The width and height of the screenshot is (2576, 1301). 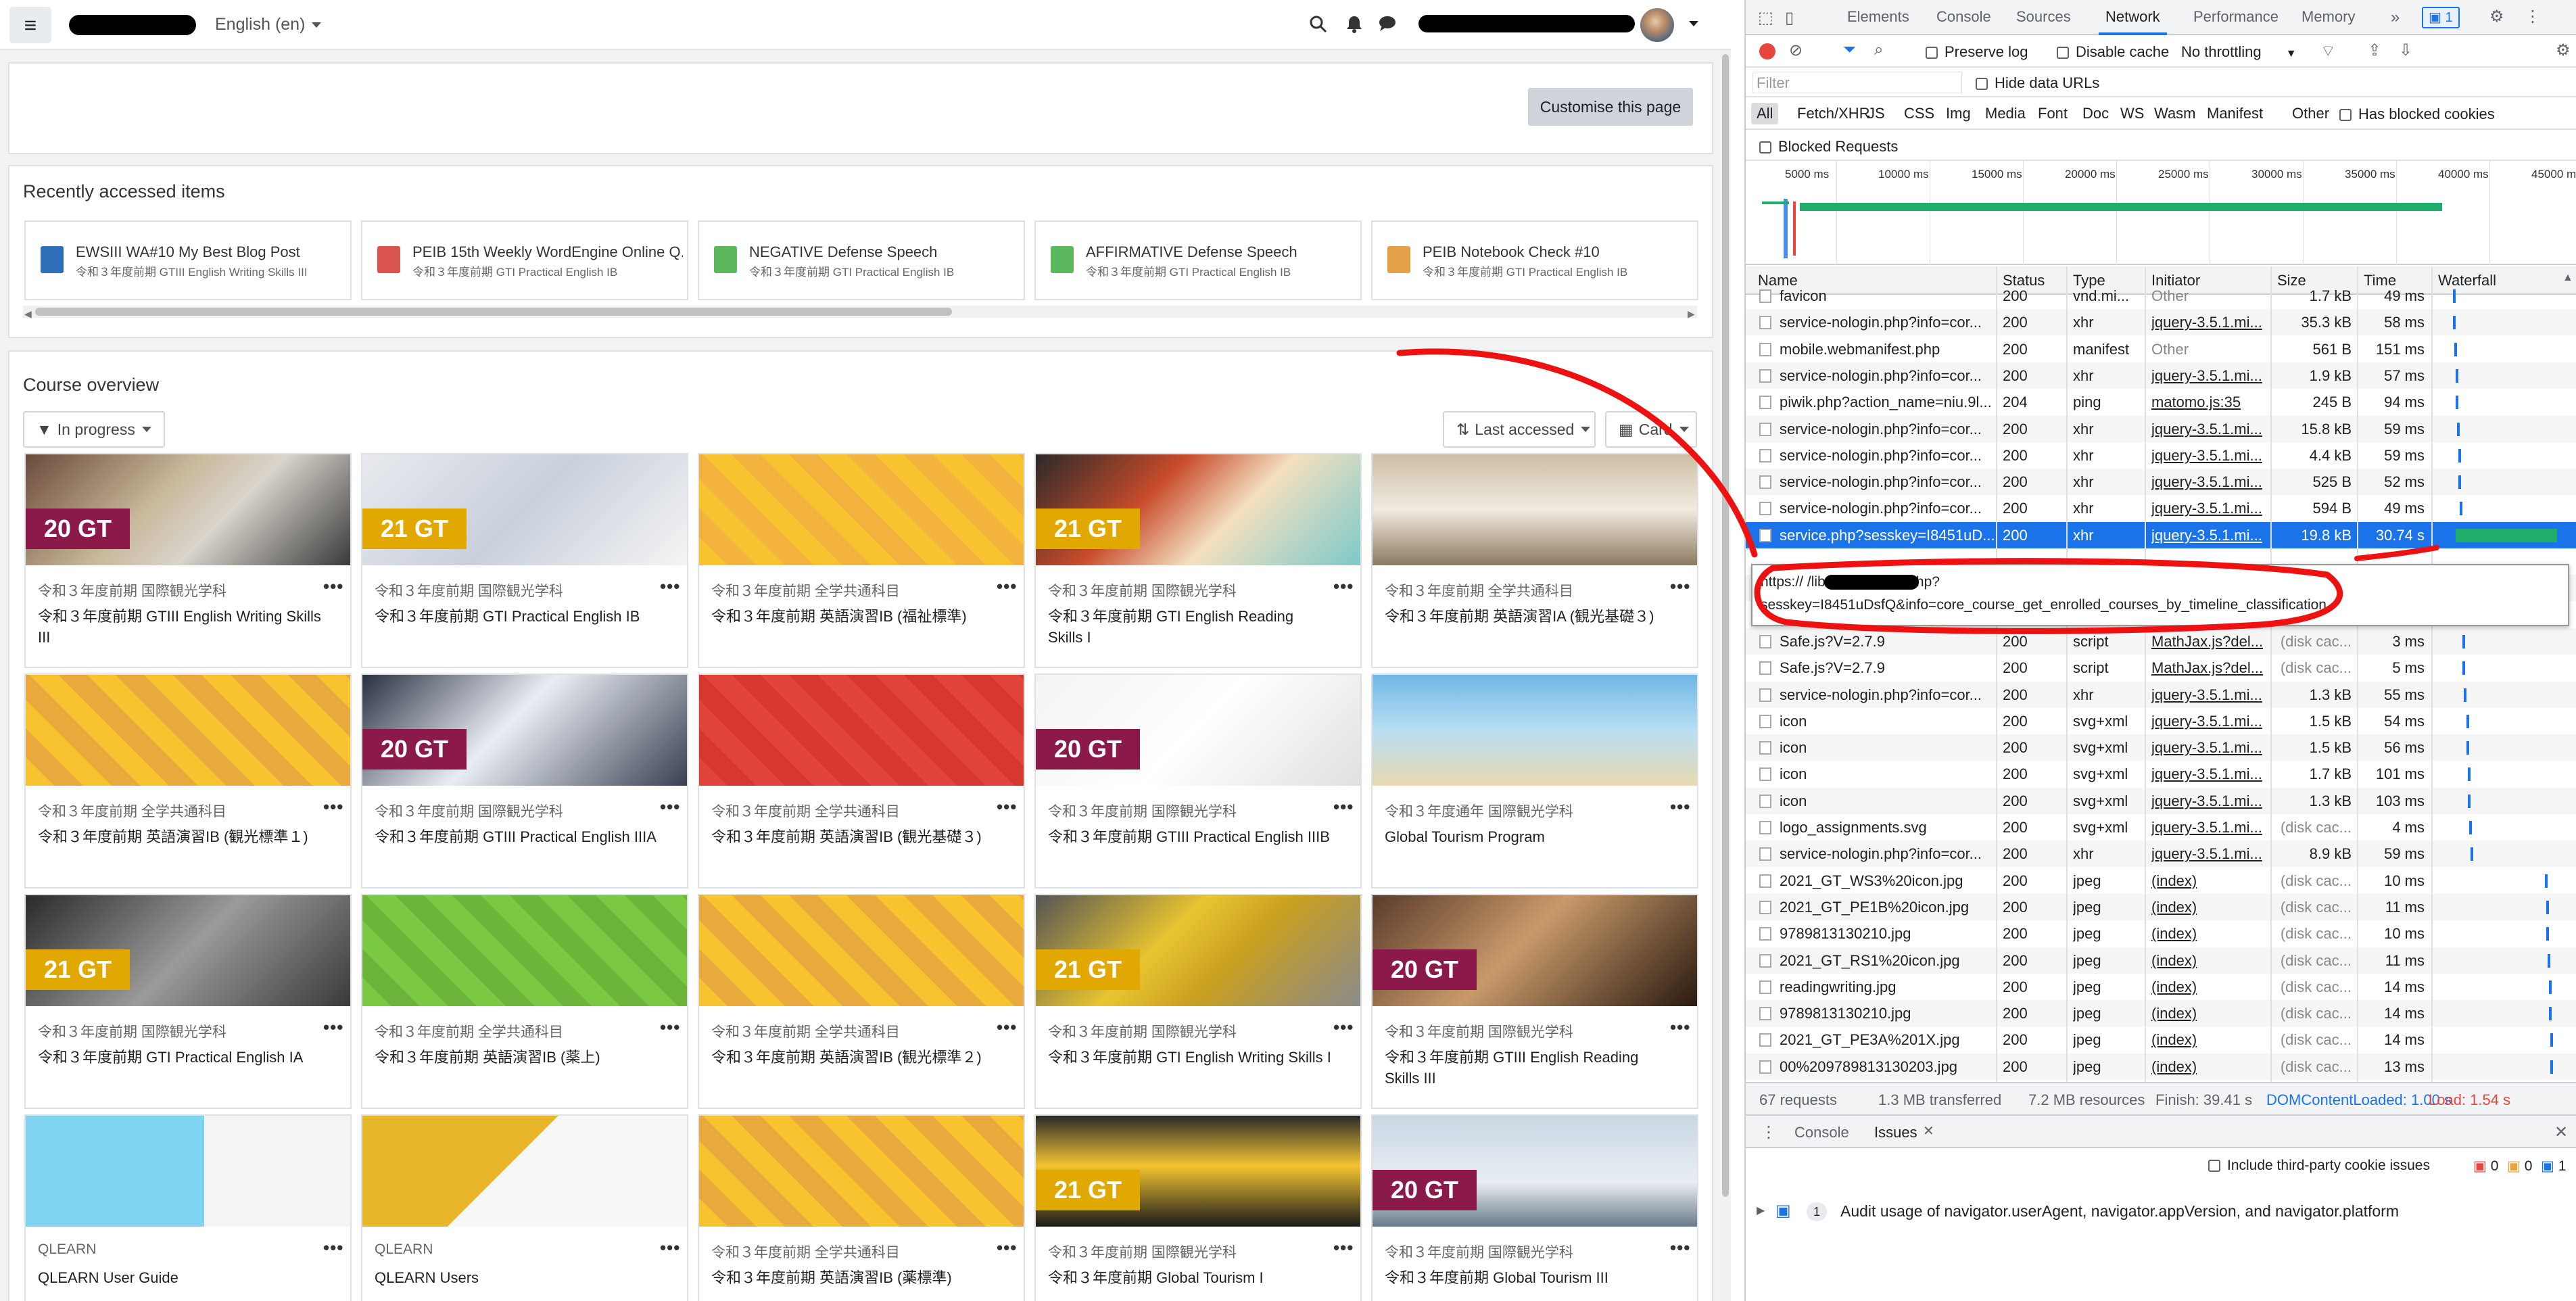 I want to click on course-card: QLEARN QLEARN User Guide •••, so click(x=188, y=1207).